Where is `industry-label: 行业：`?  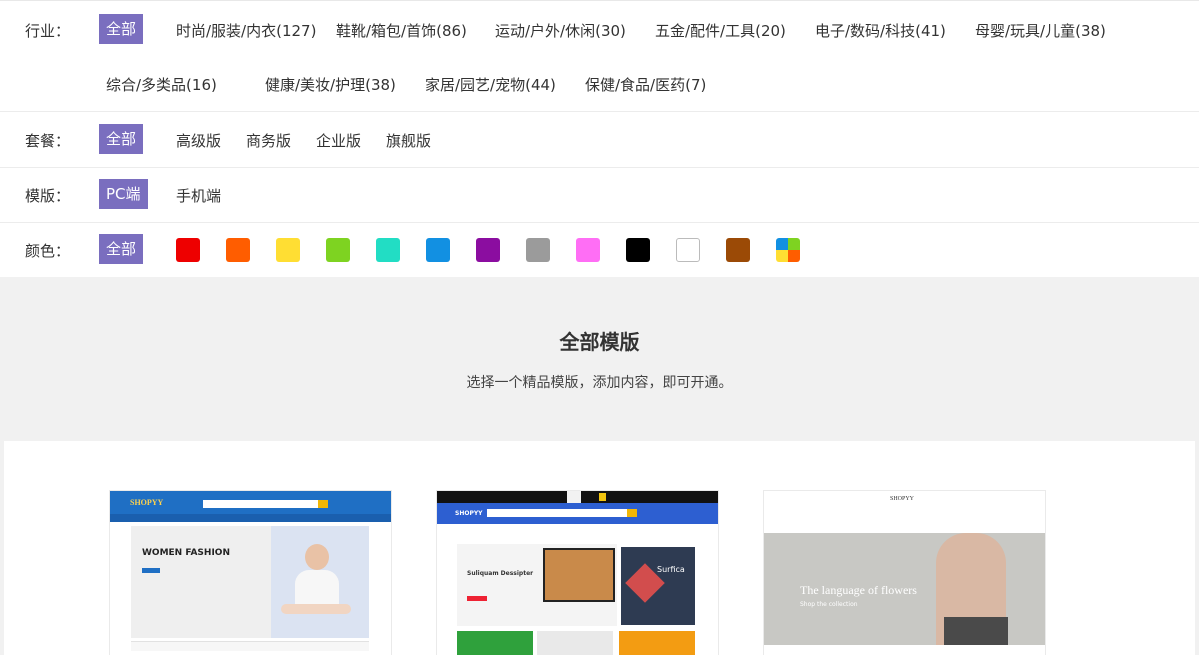
industry-label: 行业： is located at coordinates (48, 31).